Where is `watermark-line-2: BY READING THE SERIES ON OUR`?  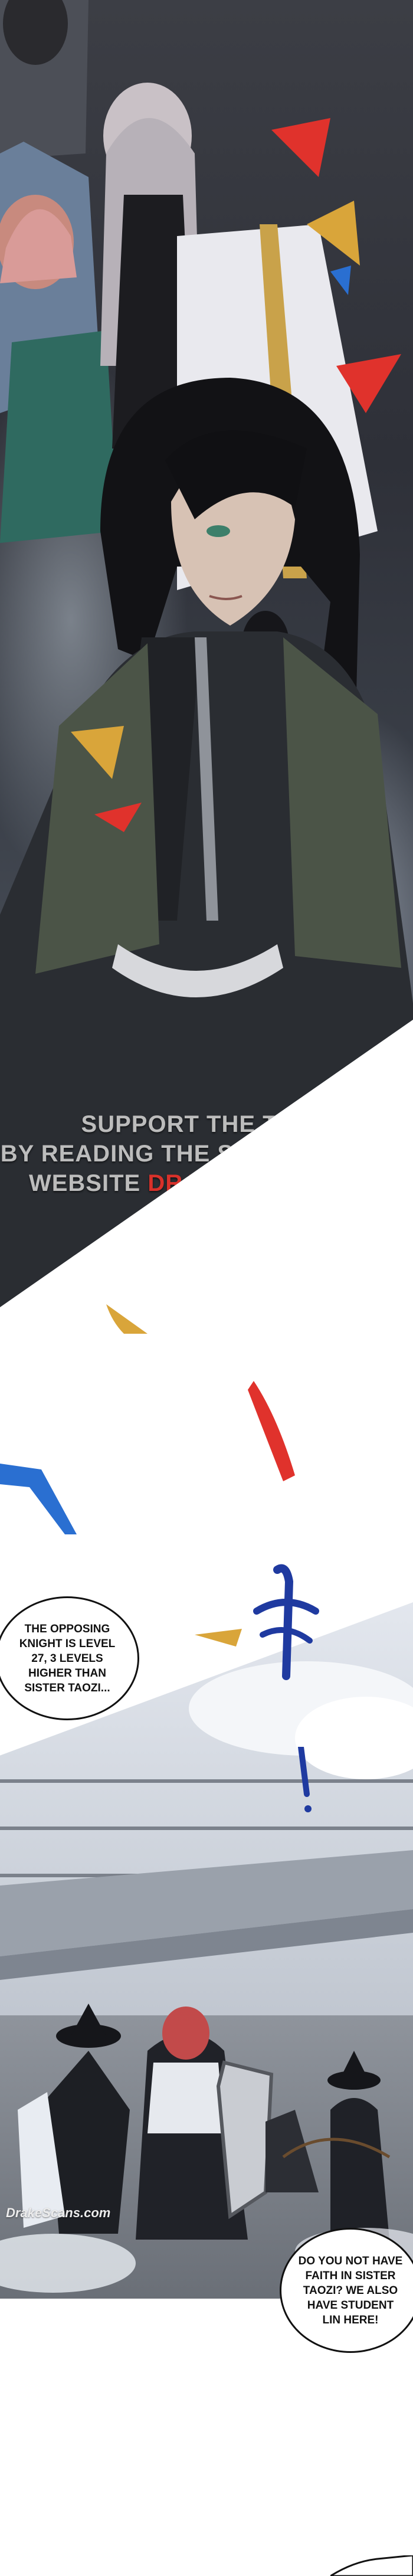
watermark-line-2: BY READING THE SERIES ON OUR is located at coordinates (206, 1154).